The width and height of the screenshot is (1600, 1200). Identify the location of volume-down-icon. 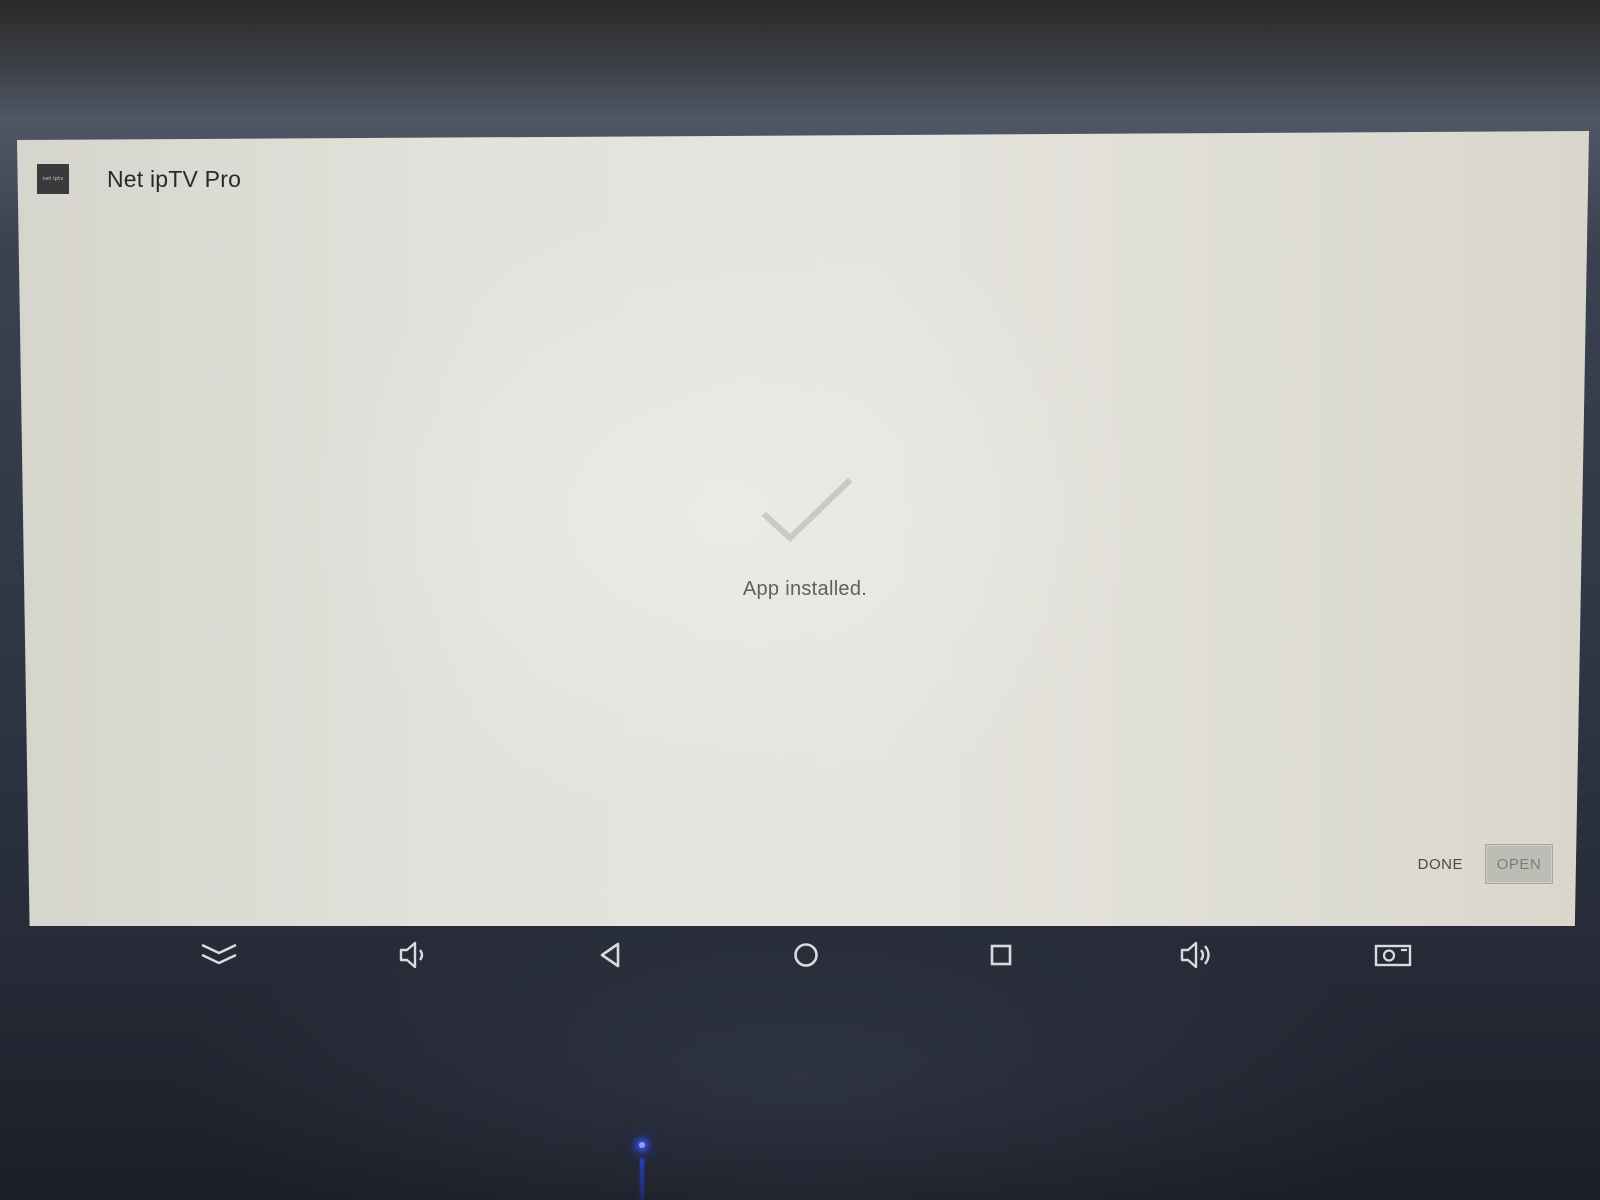
(411, 955).